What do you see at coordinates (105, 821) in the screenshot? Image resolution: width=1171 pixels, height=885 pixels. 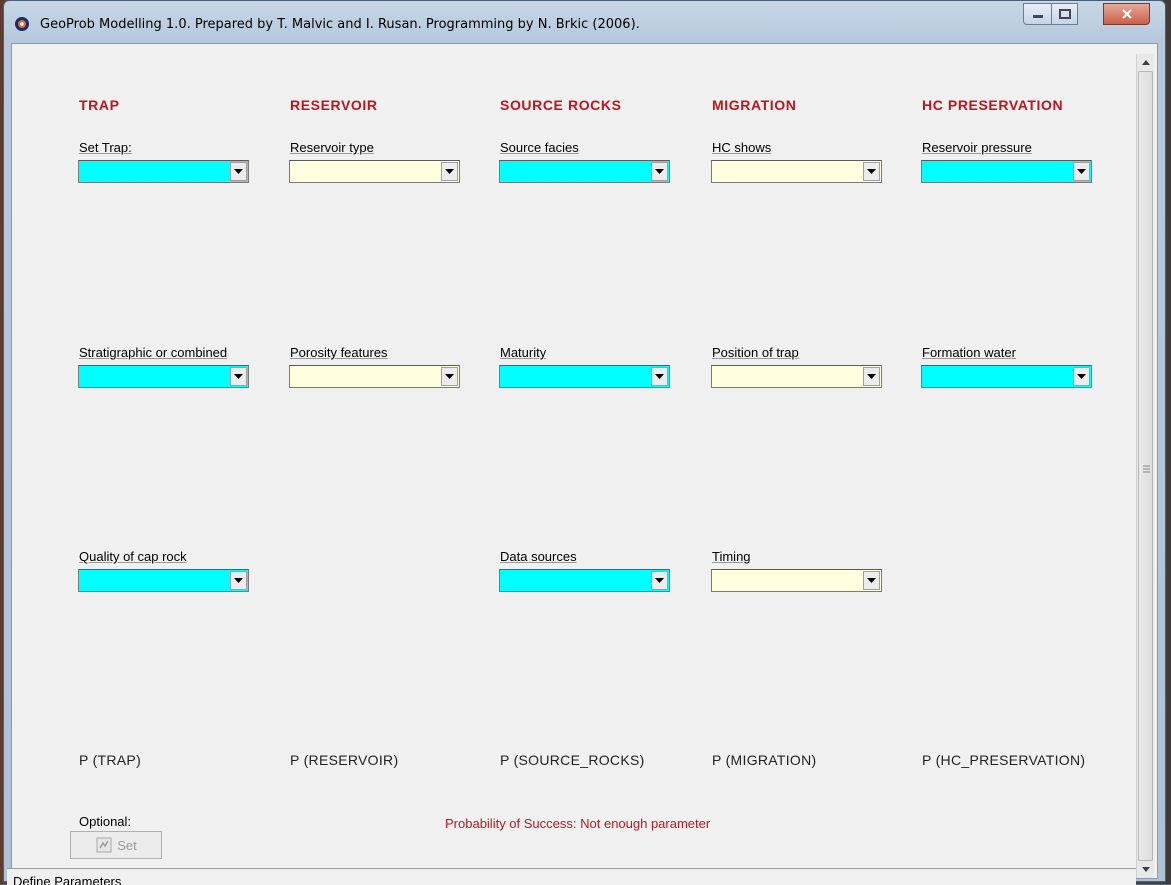 I see `optional-label: Optional:` at bounding box center [105, 821].